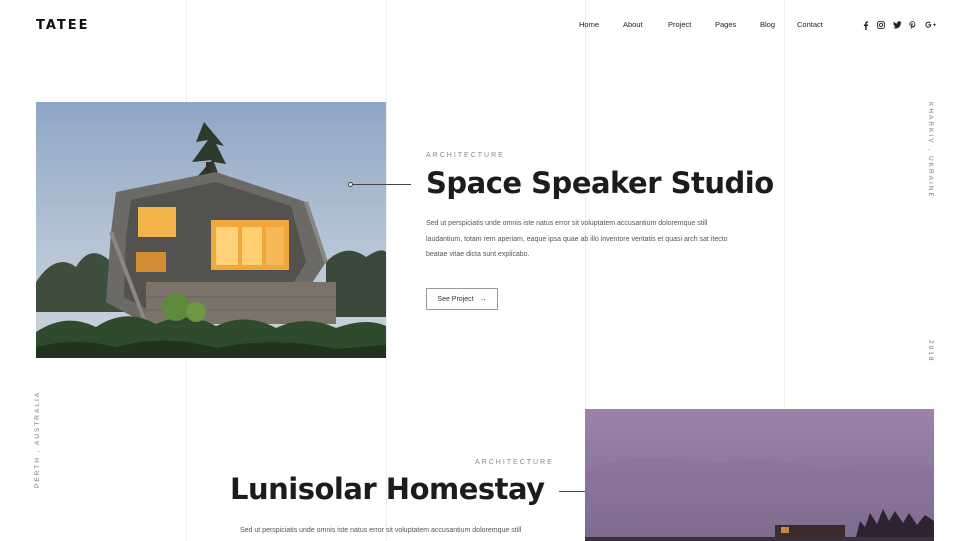 Image resolution: width=960 pixels, height=541 pixels. Describe the element at coordinates (63, 25) in the screenshot. I see `site-logo: TATEE` at that location.